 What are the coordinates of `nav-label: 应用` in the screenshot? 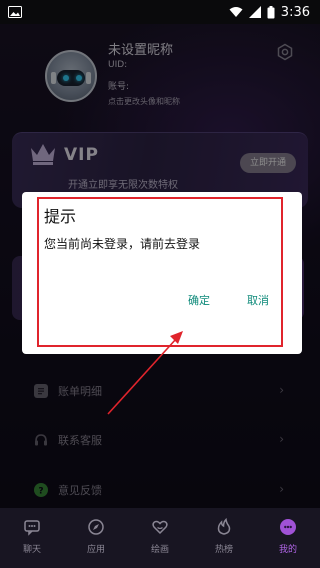 It's located at (95, 550).